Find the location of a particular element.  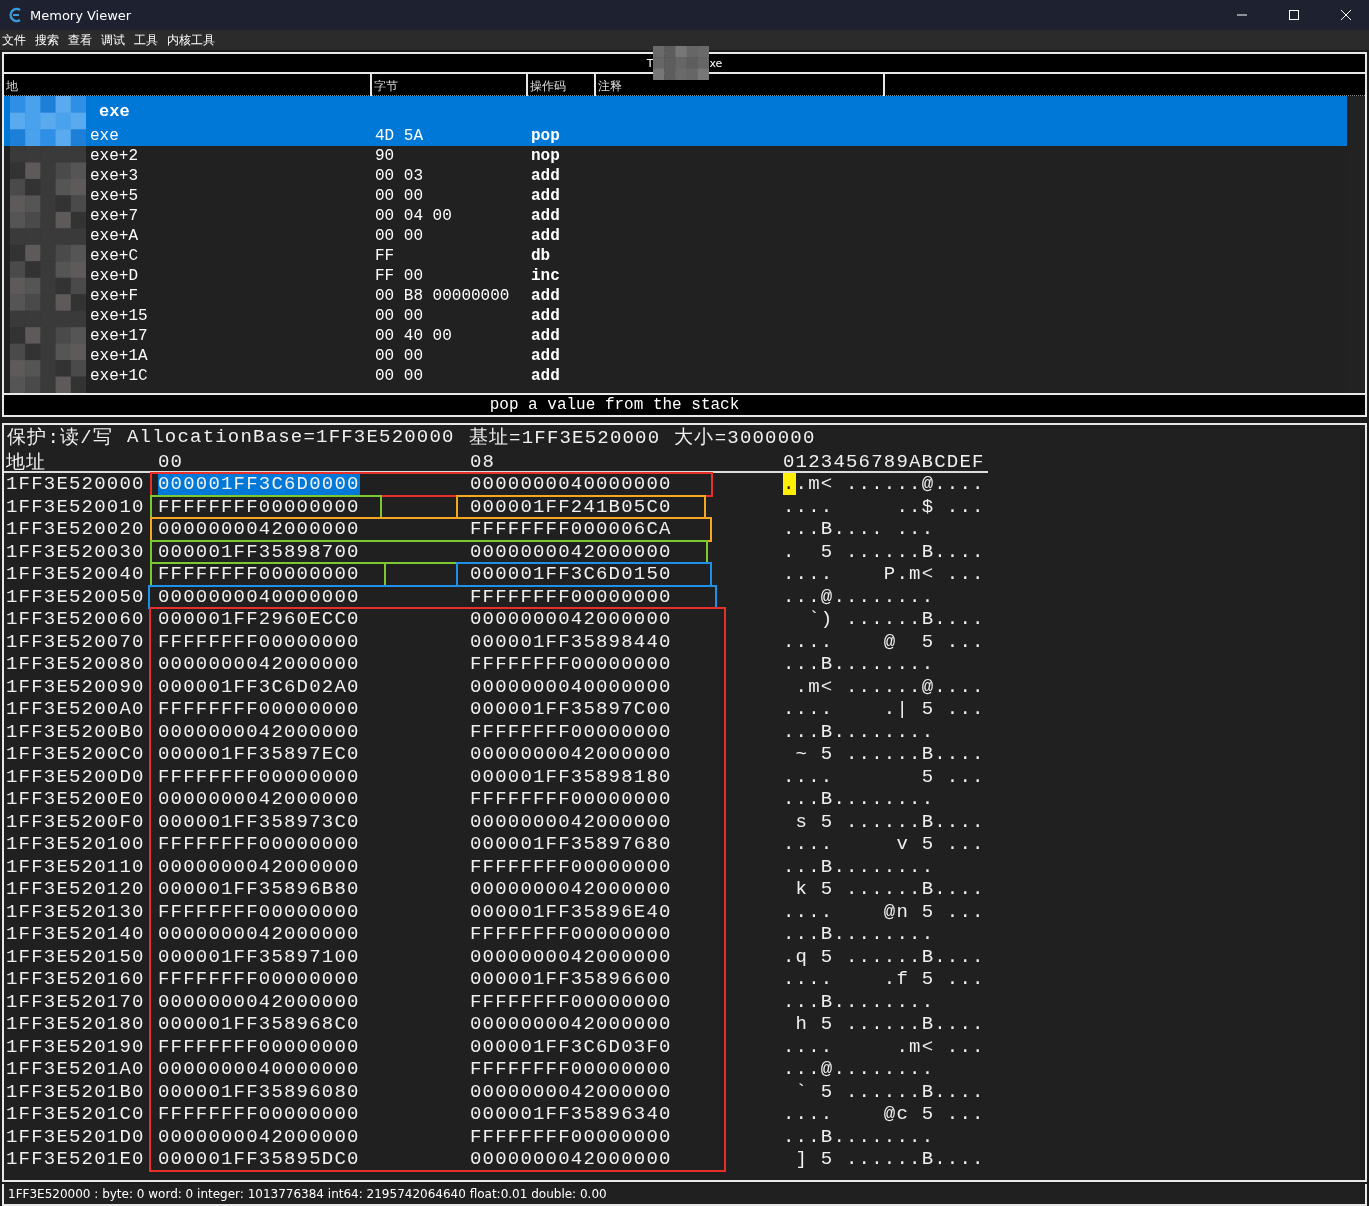

opcode-cell-text: inc is located at coordinates (545, 276).